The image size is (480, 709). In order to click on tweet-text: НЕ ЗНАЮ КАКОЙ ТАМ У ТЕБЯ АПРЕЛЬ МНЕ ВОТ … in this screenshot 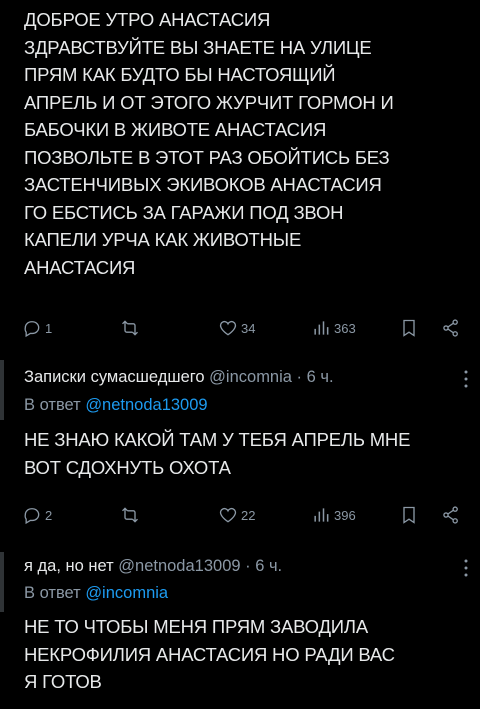, I will do `click(217, 453)`.